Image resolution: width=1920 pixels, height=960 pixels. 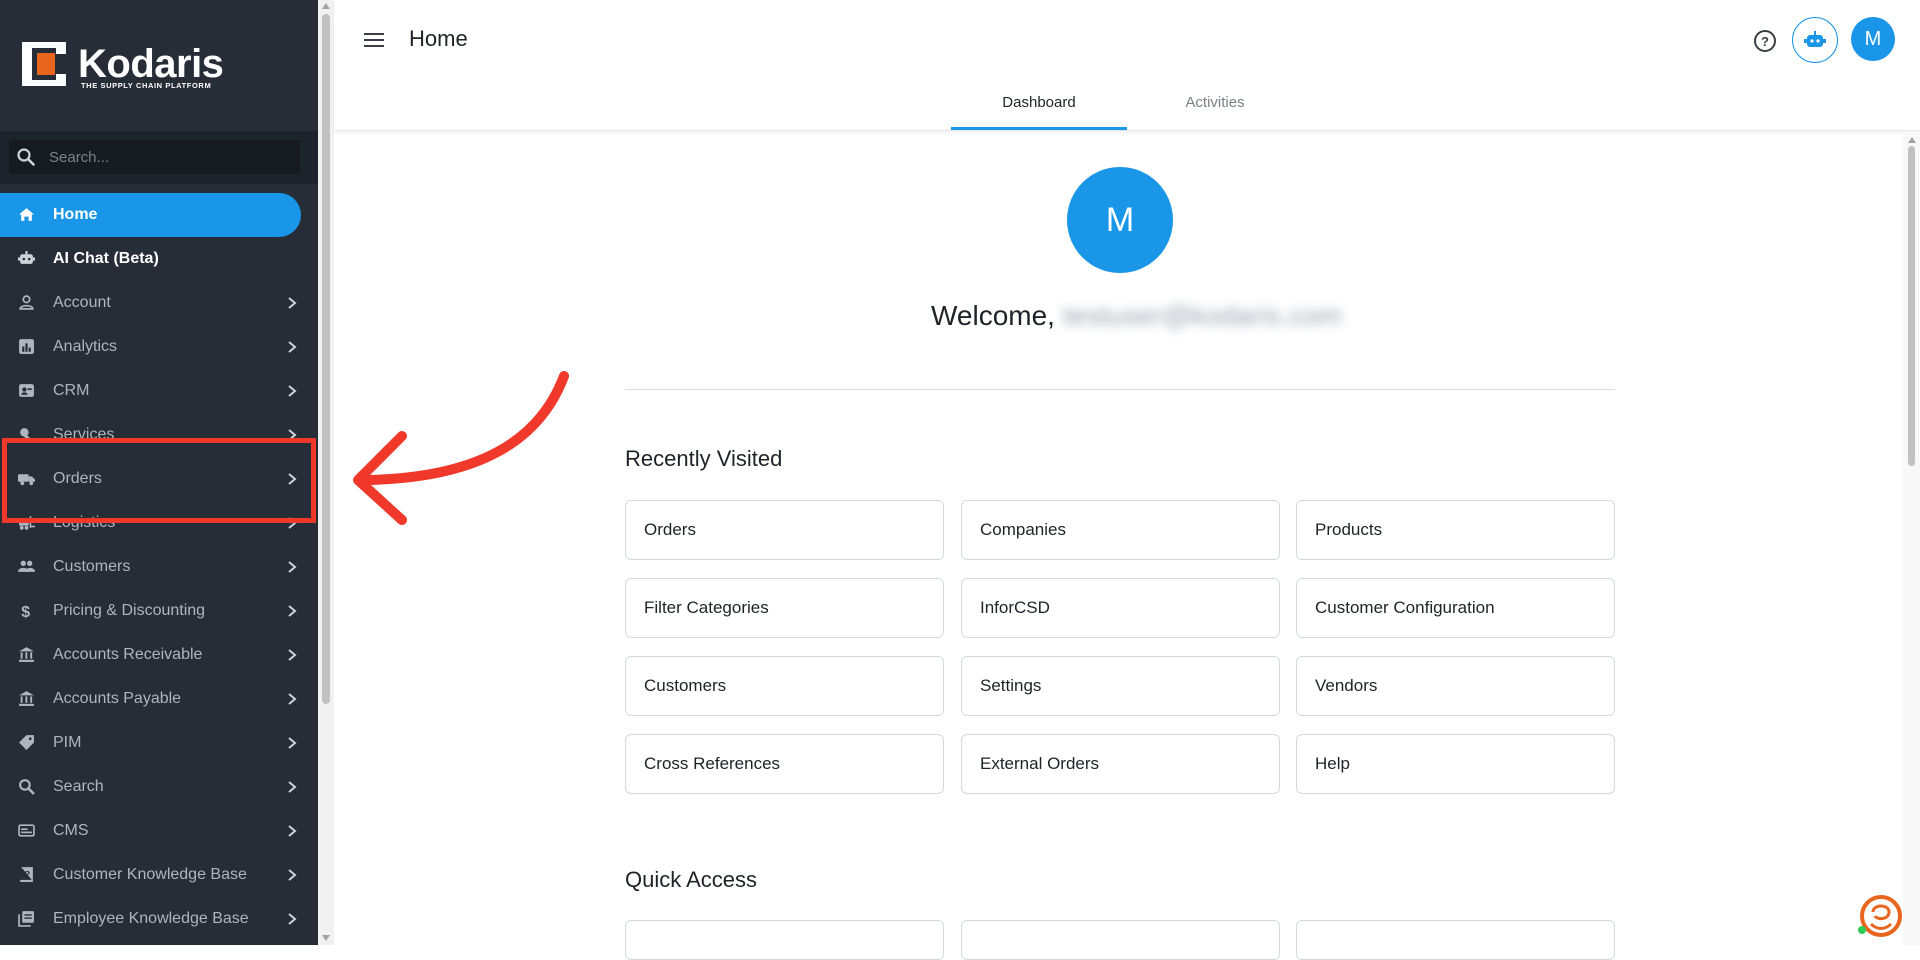 I want to click on dollar-icon: $, so click(x=25, y=611).